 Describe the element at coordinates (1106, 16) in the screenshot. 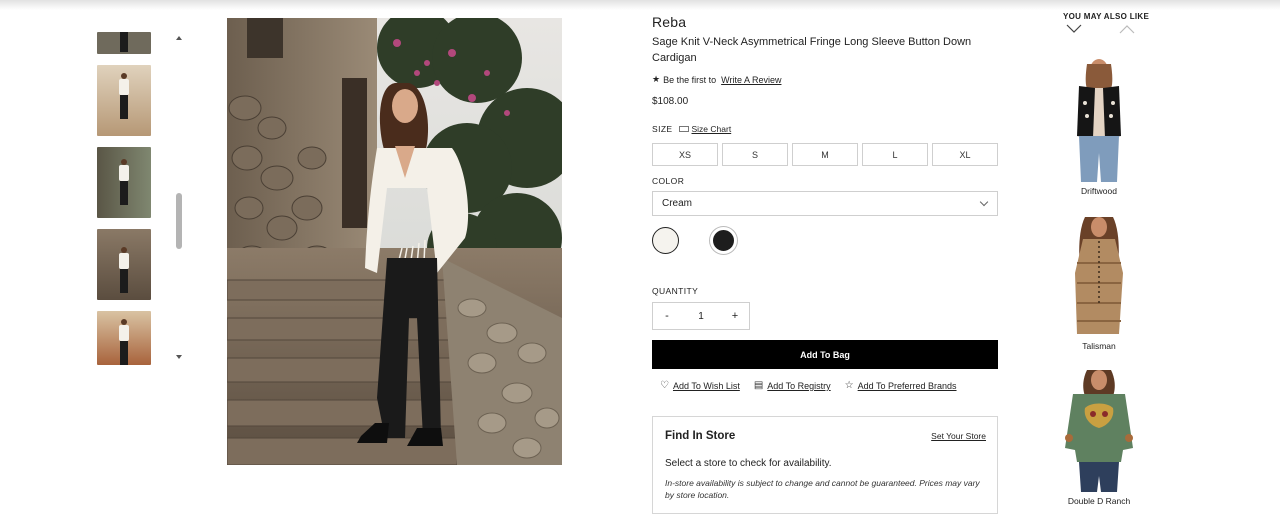

I see `recommendations-title: YOU MAY ALSO LIKE` at that location.